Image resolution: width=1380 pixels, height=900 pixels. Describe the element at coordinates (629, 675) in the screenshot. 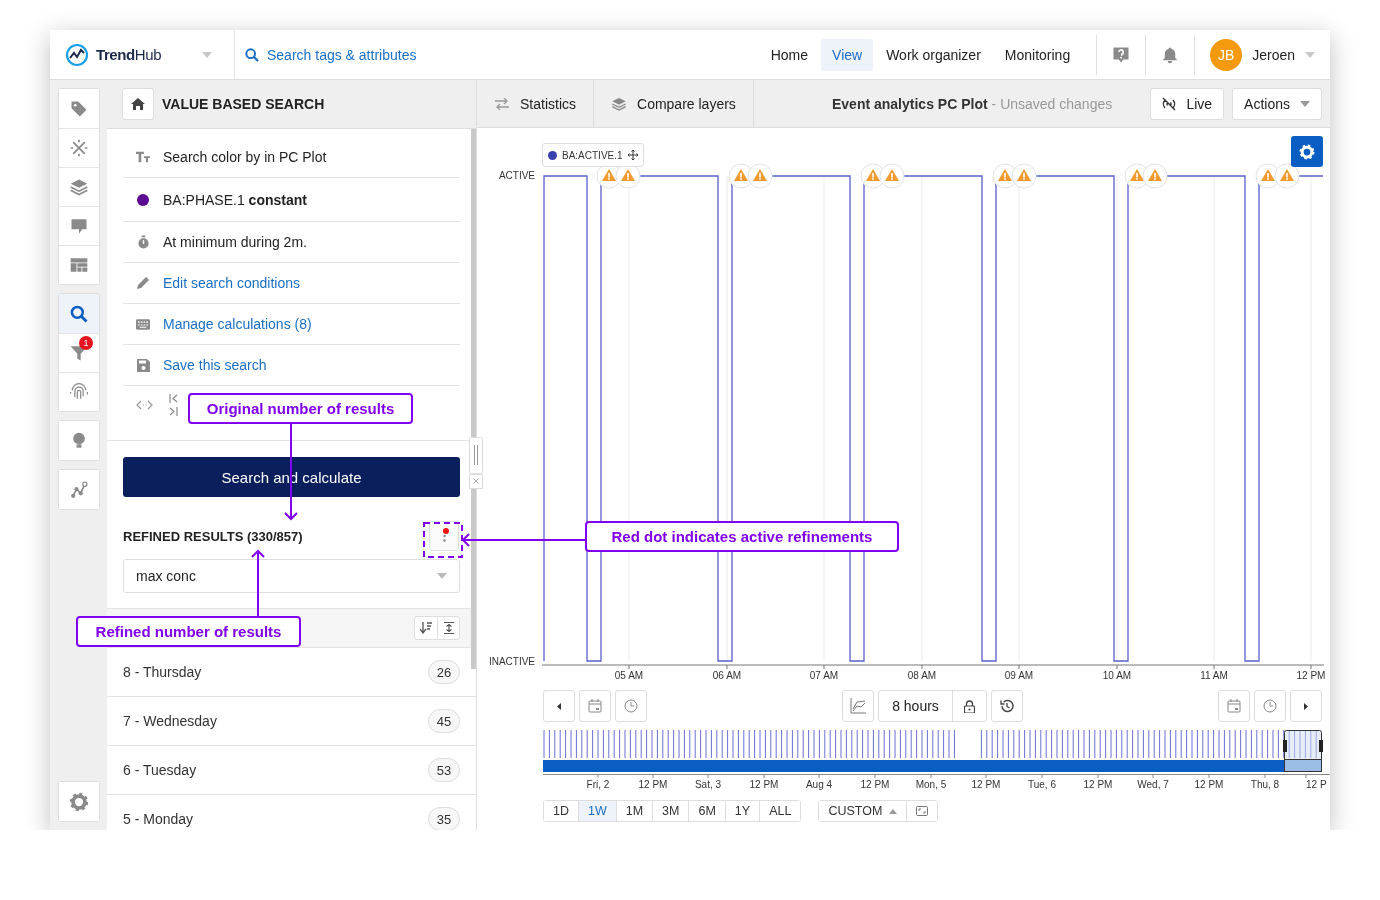

I see `x-axis-label: 05 AM` at that location.